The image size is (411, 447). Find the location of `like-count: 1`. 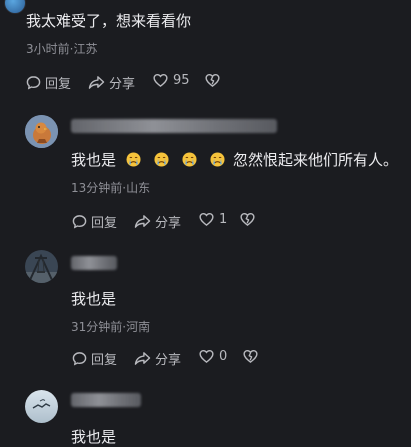

like-count: 1 is located at coordinates (223, 219).